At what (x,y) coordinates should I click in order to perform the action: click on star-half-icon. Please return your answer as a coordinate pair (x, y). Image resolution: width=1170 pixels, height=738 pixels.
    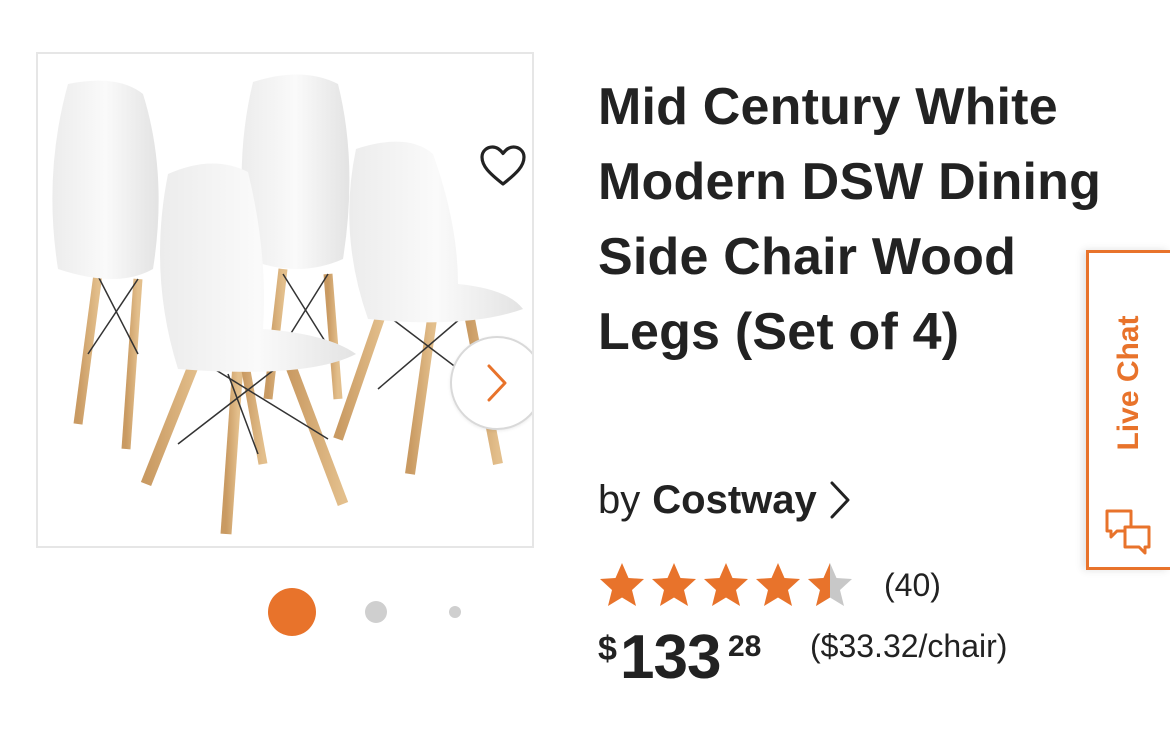
    Looking at the image, I should click on (830, 584).